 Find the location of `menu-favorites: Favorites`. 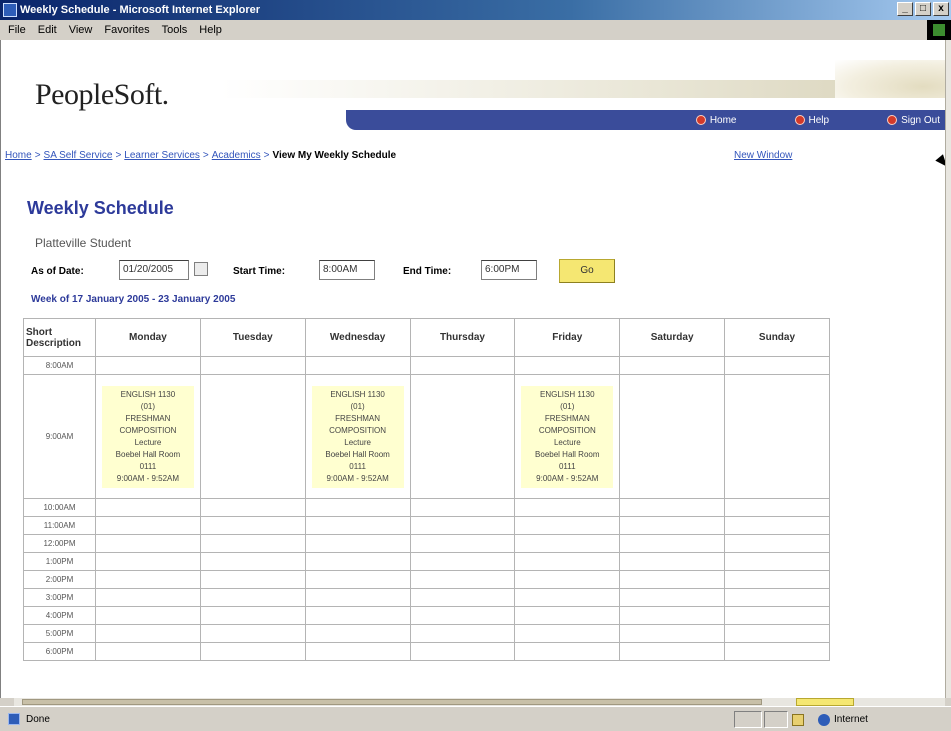

menu-favorites: Favorites is located at coordinates (126, 30).